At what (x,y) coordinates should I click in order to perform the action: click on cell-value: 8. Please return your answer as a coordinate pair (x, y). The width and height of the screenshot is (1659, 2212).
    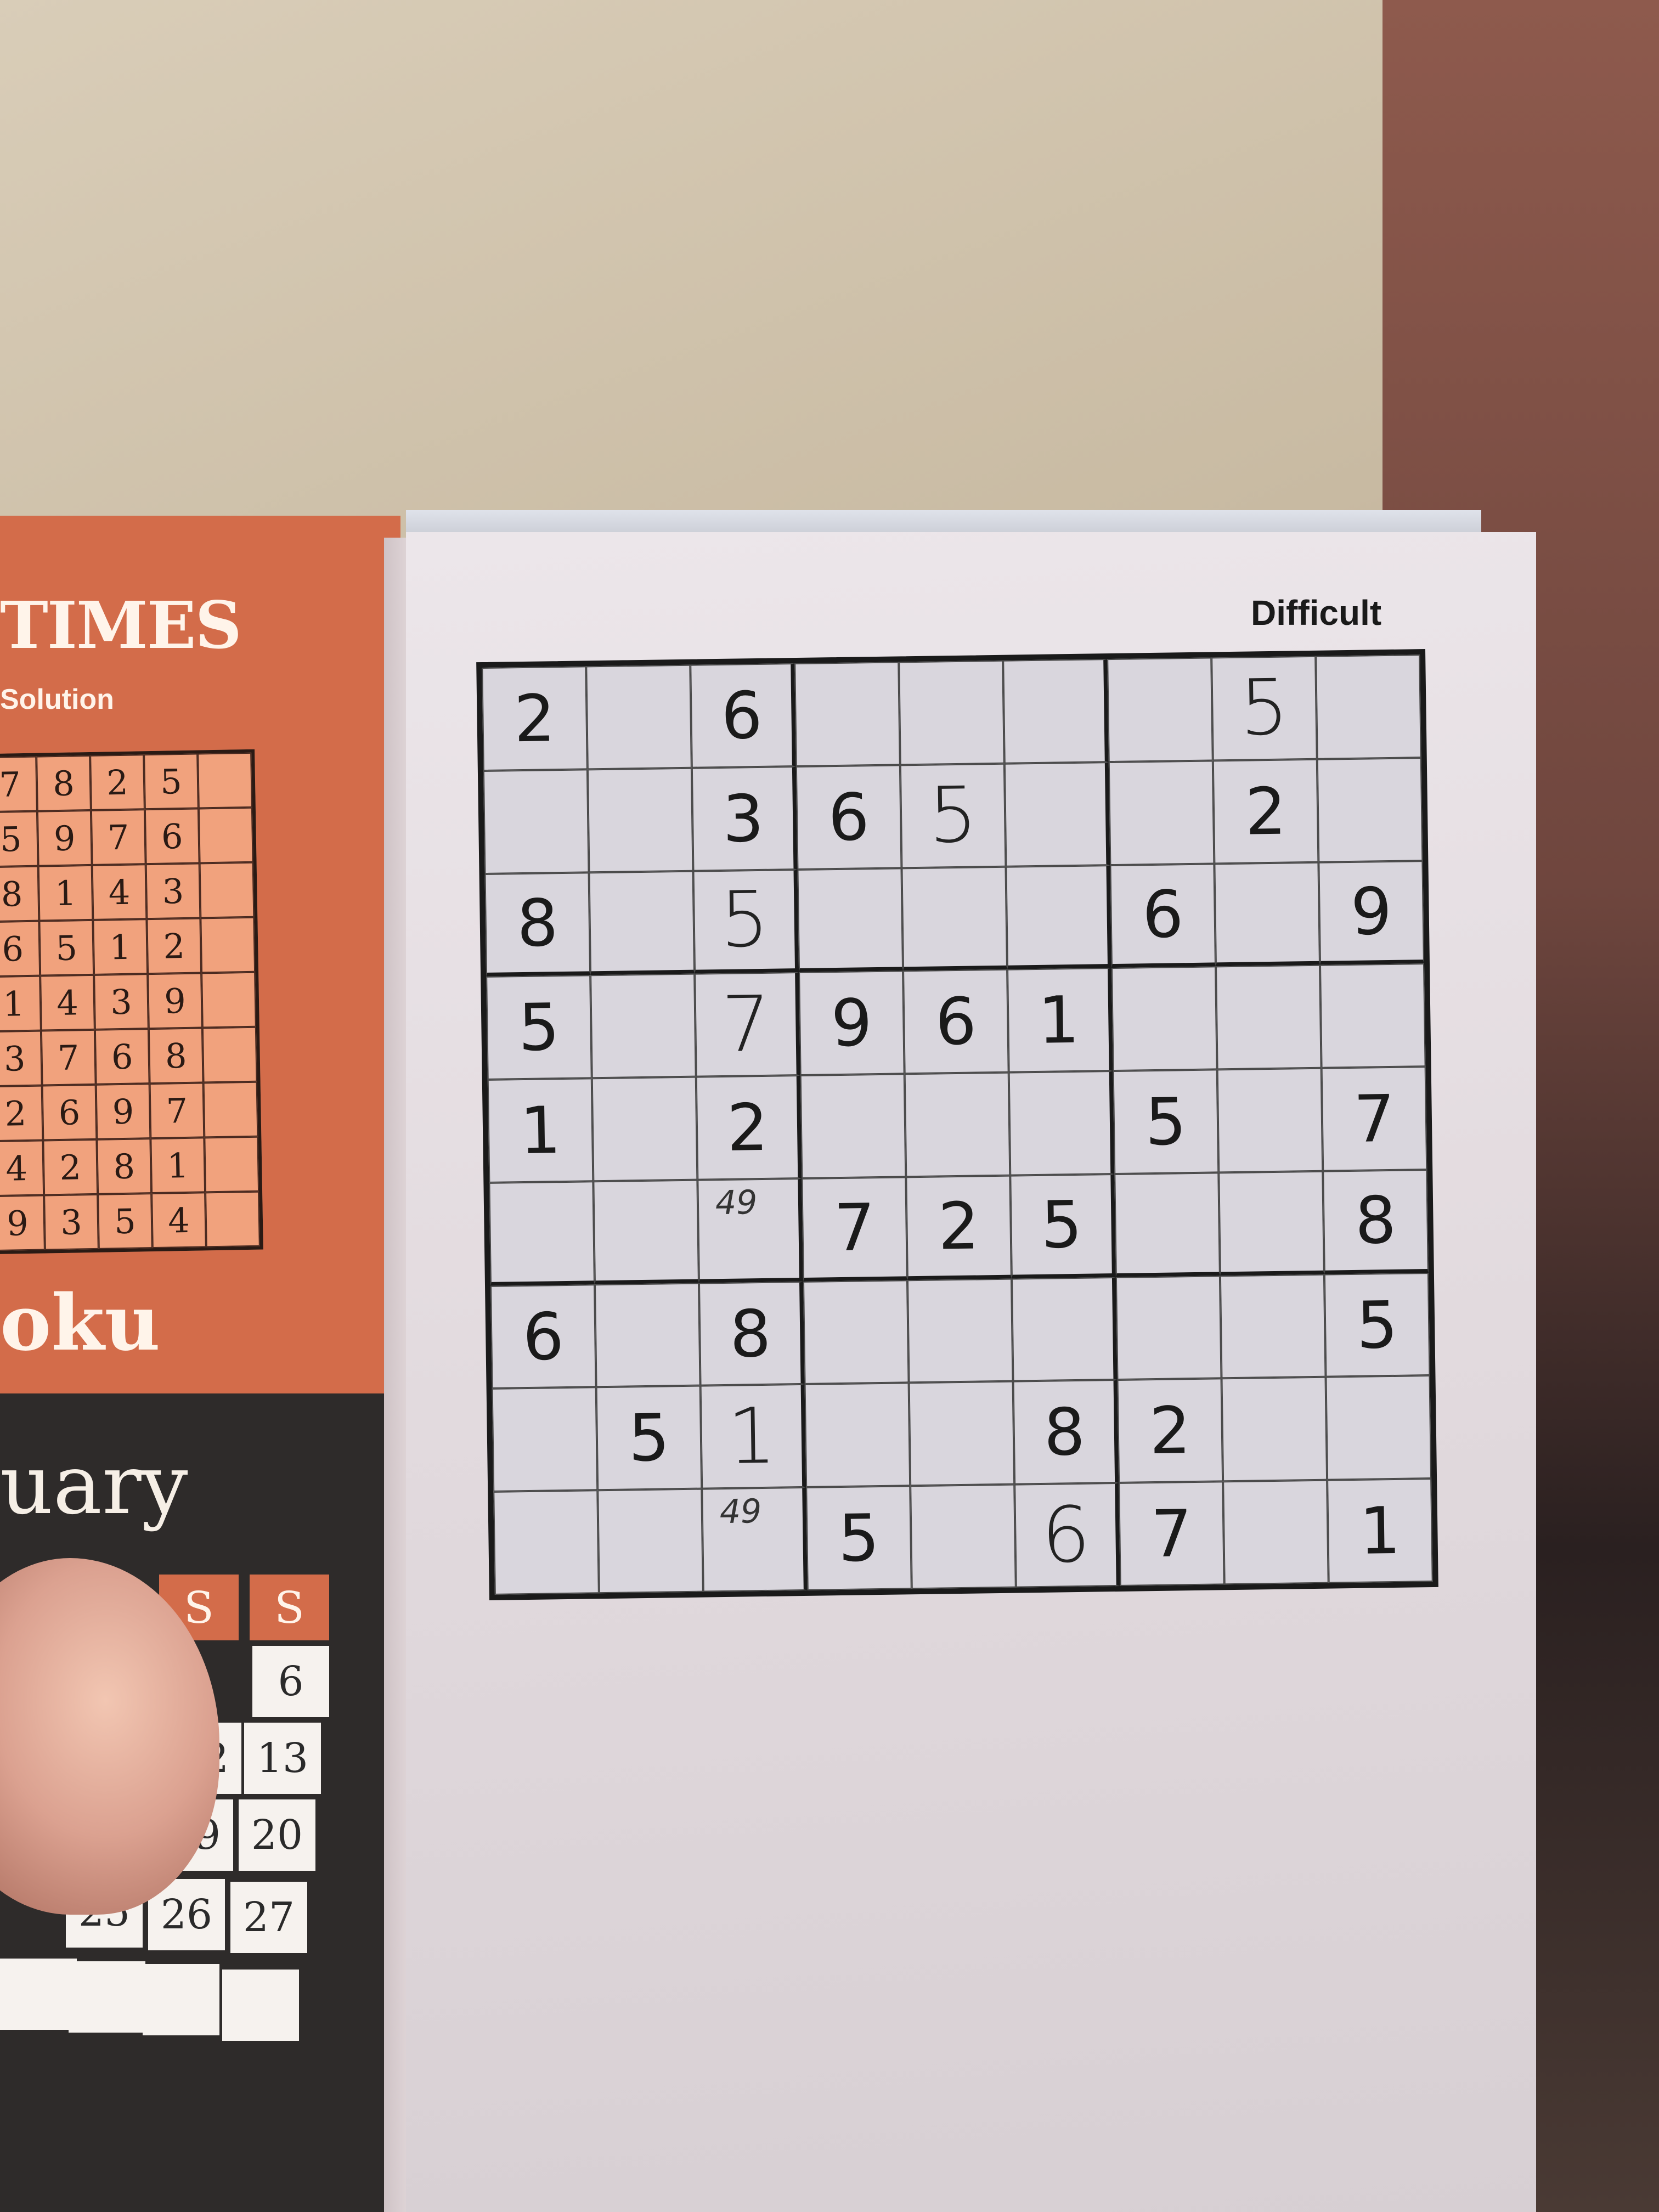
    Looking at the image, I should click on (537, 924).